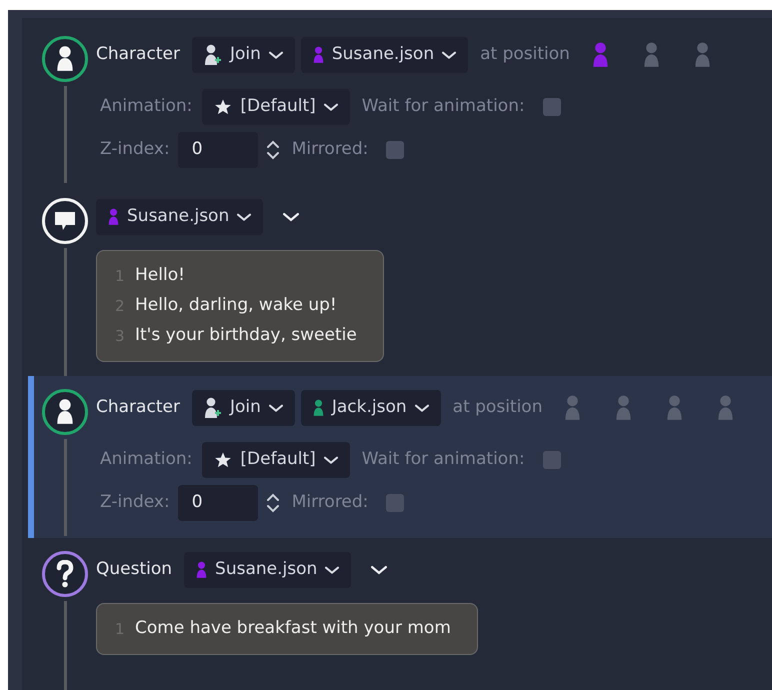 The height and width of the screenshot is (690, 772). I want to click on text-line: Hello!, so click(160, 276).